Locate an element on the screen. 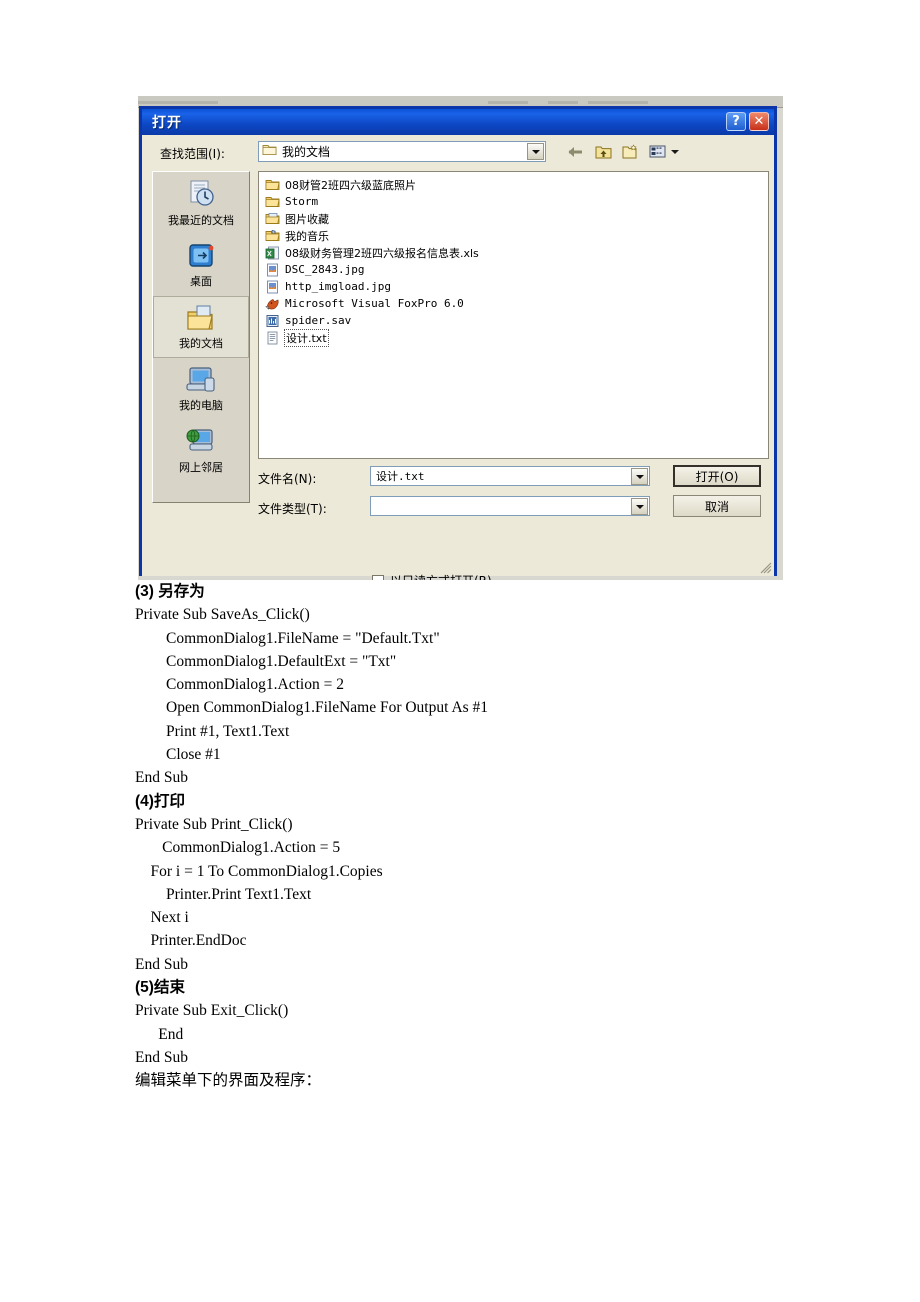 This screenshot has width=920, height=1302. look-in-row: 查找范围(I): 我的文档 is located at coordinates (458, 154).